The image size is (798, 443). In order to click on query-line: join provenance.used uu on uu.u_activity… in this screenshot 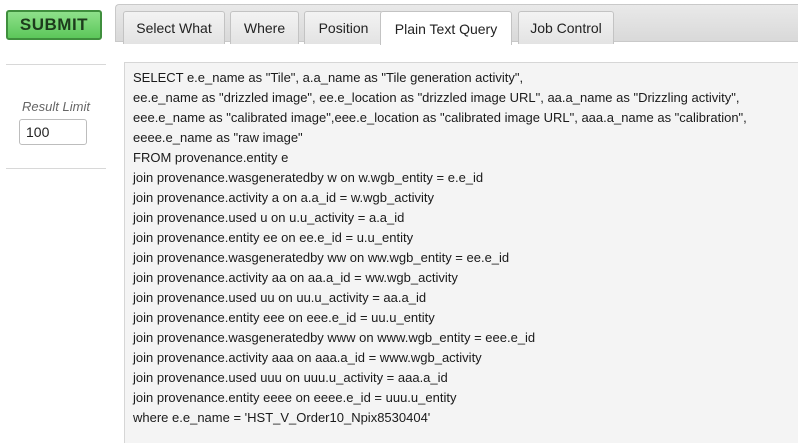, I will do `click(280, 297)`.